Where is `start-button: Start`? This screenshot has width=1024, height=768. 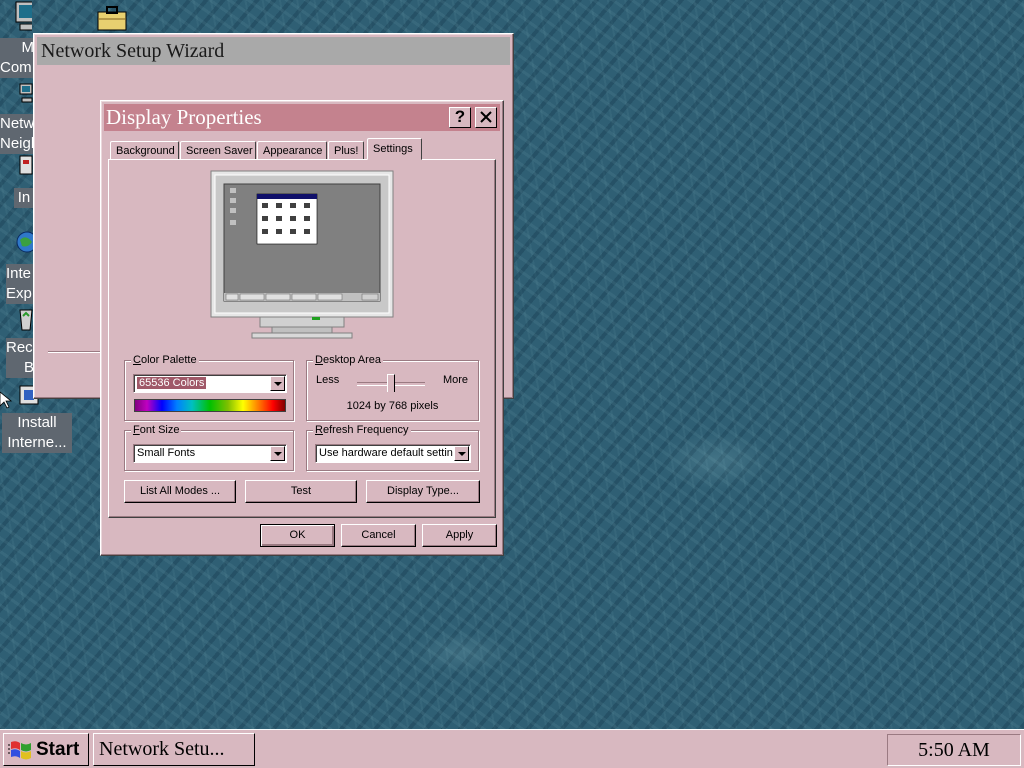
start-button: Start is located at coordinates (46, 749).